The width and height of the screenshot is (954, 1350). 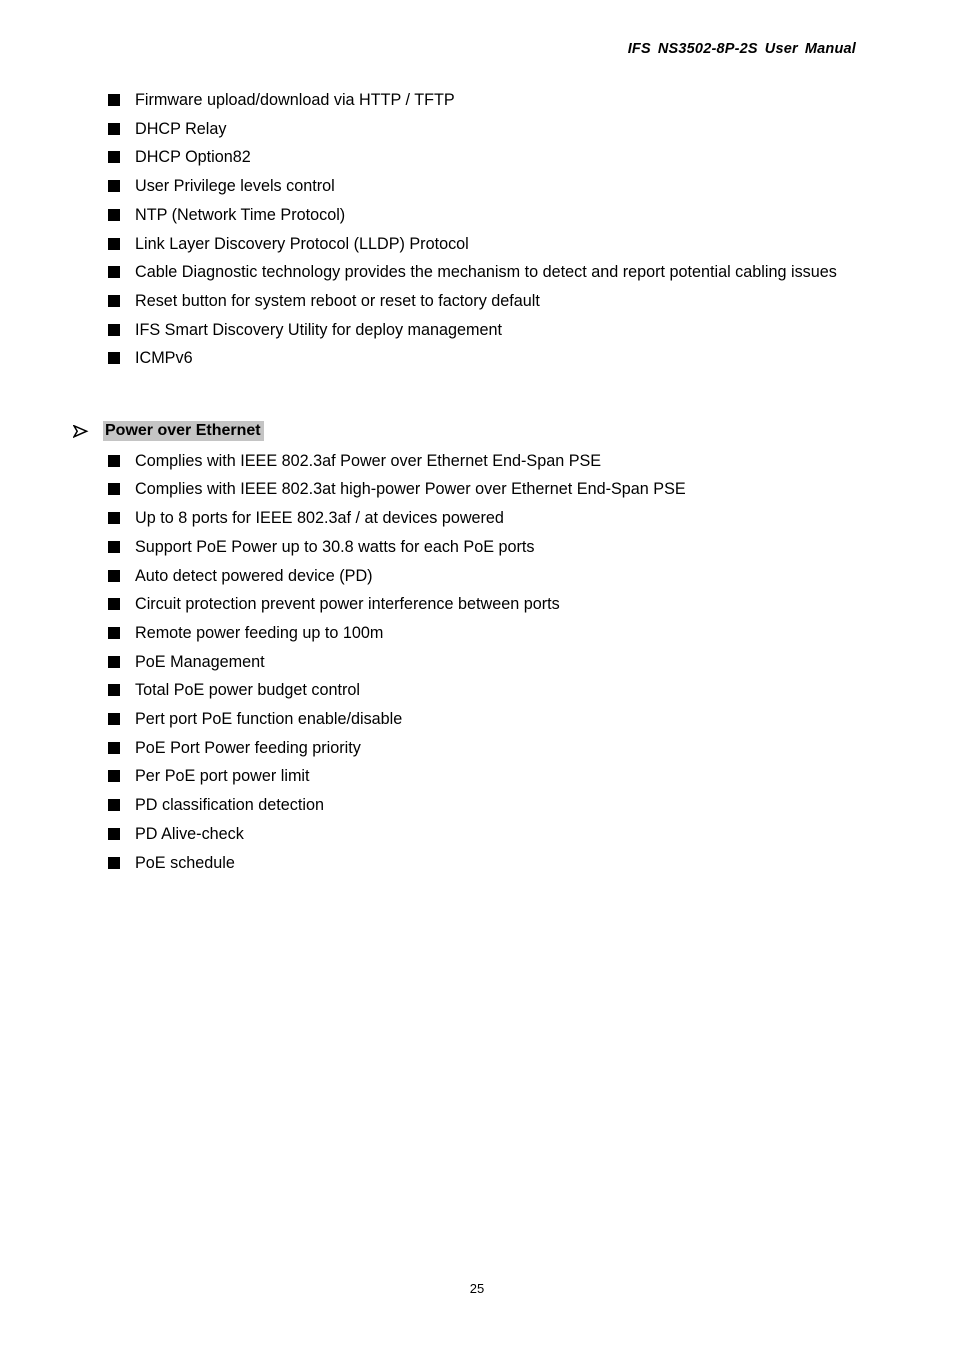 What do you see at coordinates (477, 863) in the screenshot?
I see `poe-feature-item: PoE schedule` at bounding box center [477, 863].